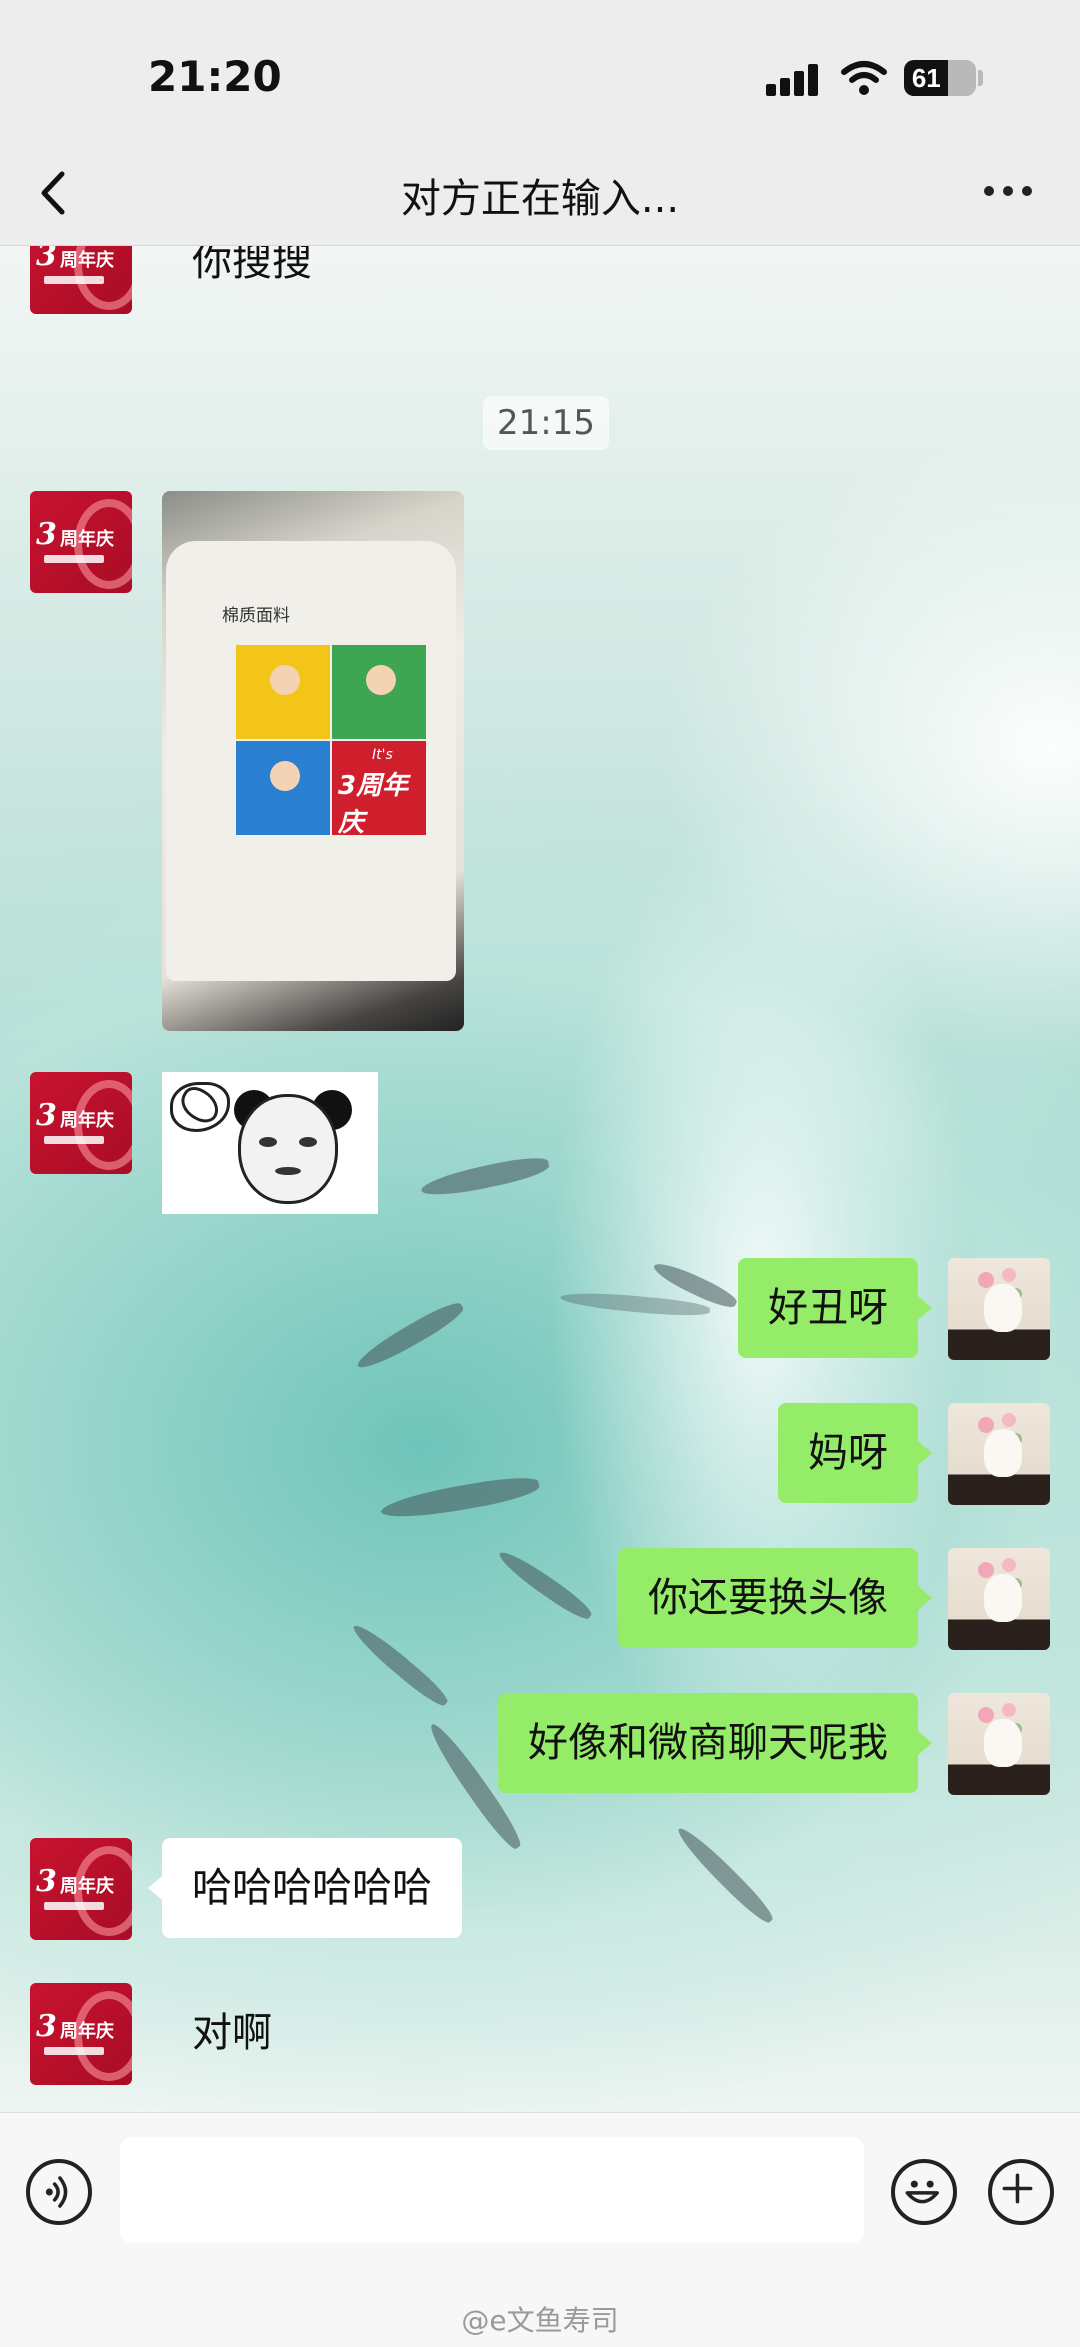 The height and width of the screenshot is (2347, 1080). I want to click on battery-cap, so click(980, 78).